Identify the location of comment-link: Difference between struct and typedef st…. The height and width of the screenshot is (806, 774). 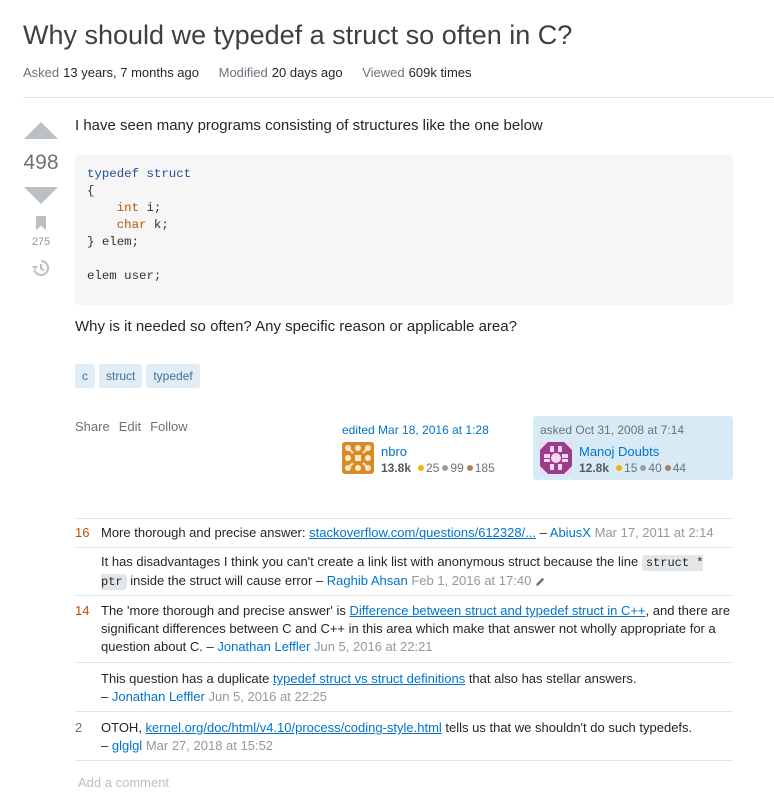
(497, 610).